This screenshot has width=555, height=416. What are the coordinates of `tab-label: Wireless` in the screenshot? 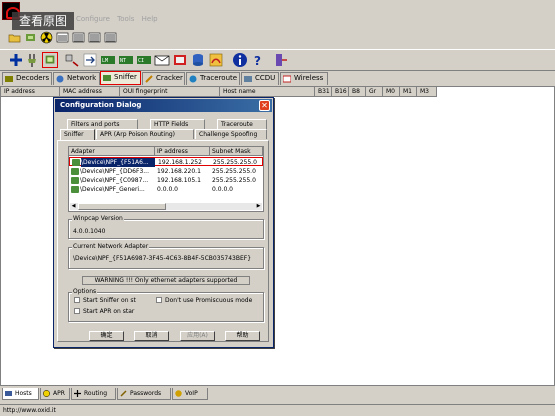 It's located at (309, 78).